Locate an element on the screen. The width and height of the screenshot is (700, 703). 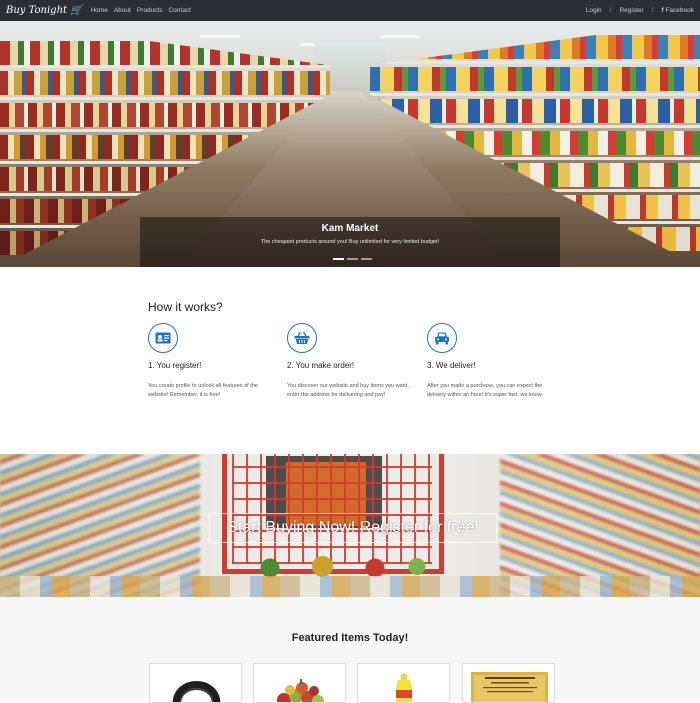
car-icon is located at coordinates (442, 338).